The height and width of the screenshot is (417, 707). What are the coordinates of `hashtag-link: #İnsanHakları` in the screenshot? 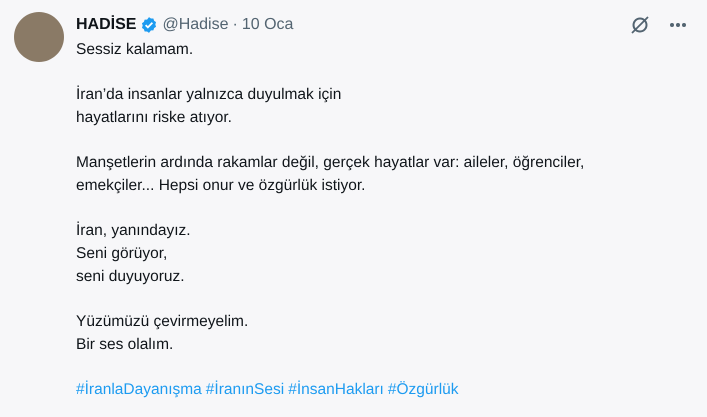 It's located at (336, 389).